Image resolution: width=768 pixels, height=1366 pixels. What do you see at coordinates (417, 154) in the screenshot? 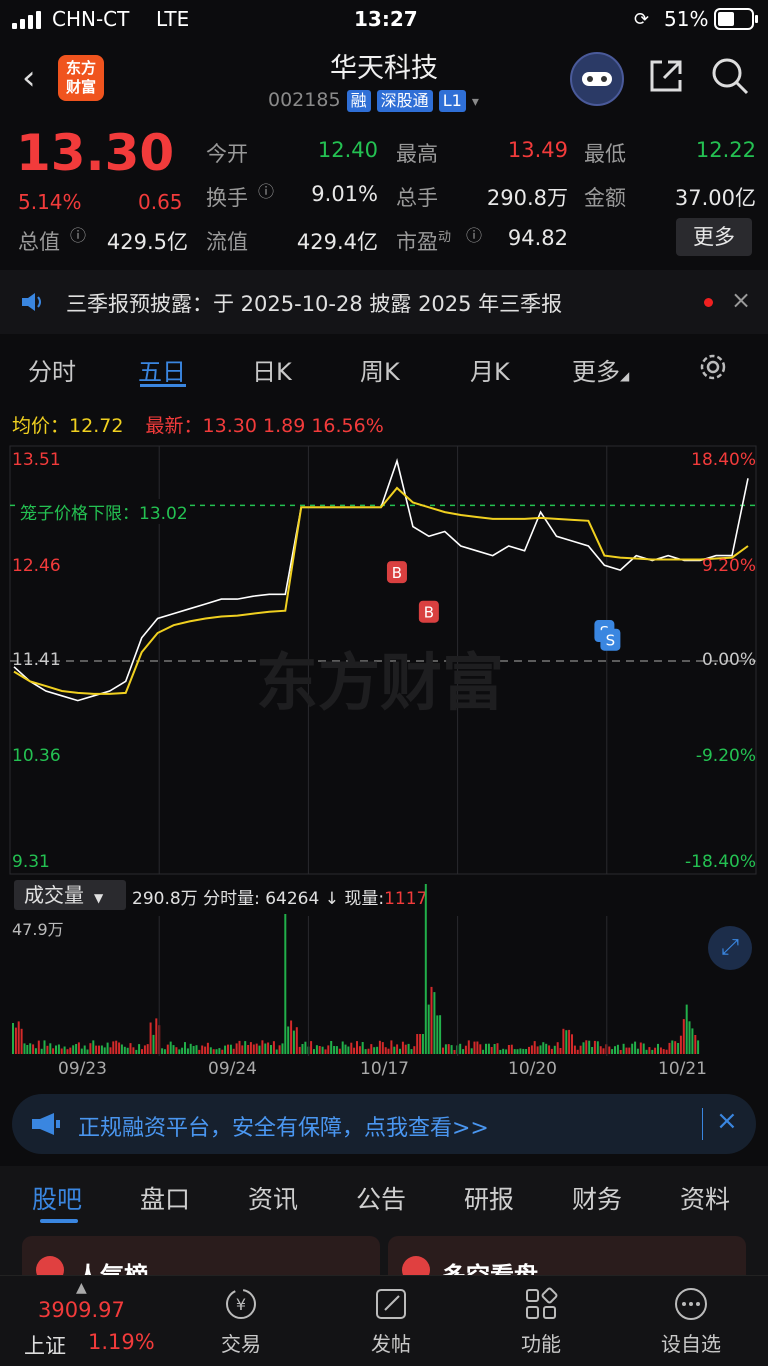
I see `high-label: 最高` at bounding box center [417, 154].